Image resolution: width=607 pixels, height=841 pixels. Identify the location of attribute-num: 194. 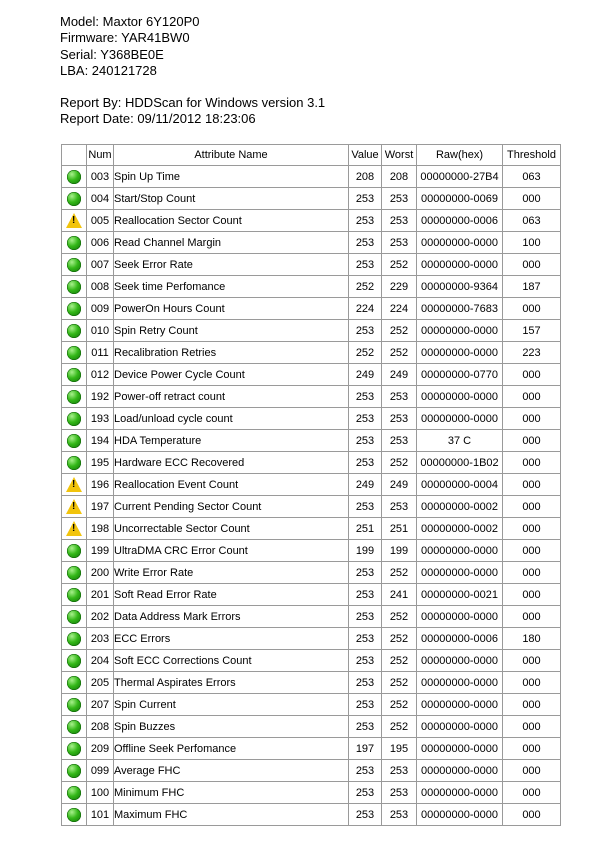
(100, 440).